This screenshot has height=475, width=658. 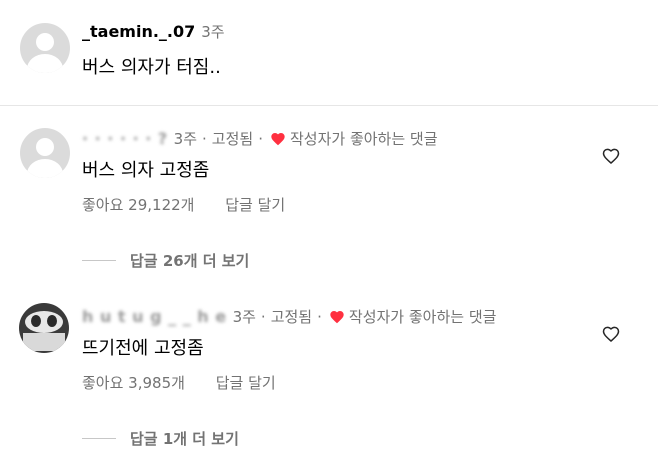 I want to click on view-replies-label: 답글 1개 더 보기, so click(x=184, y=439).